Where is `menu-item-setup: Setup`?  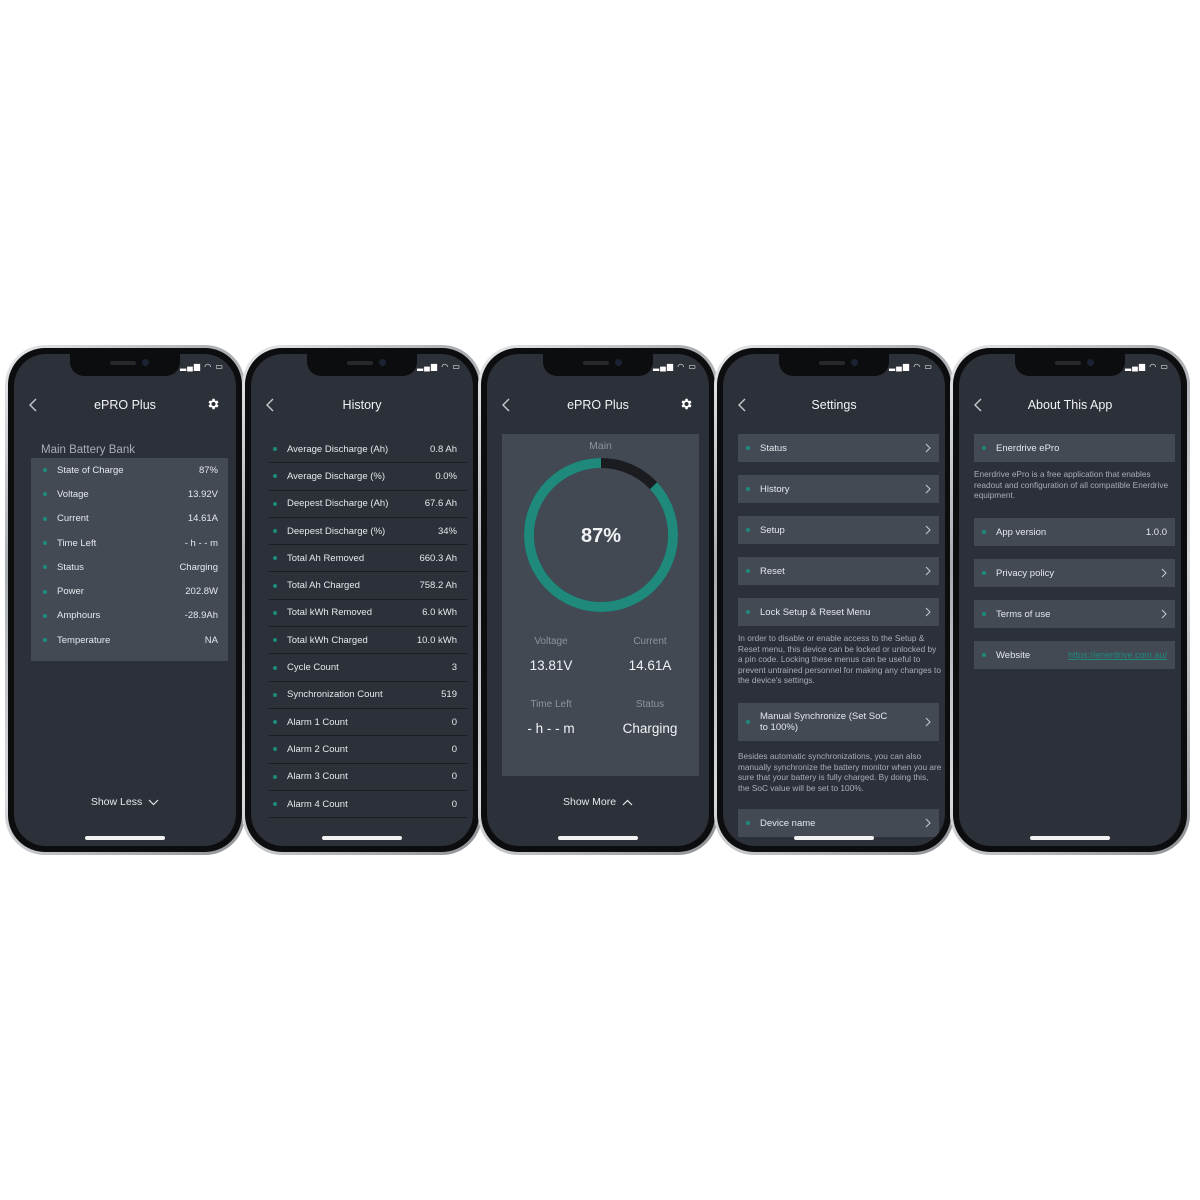
menu-item-setup: Setup is located at coordinates (838, 530).